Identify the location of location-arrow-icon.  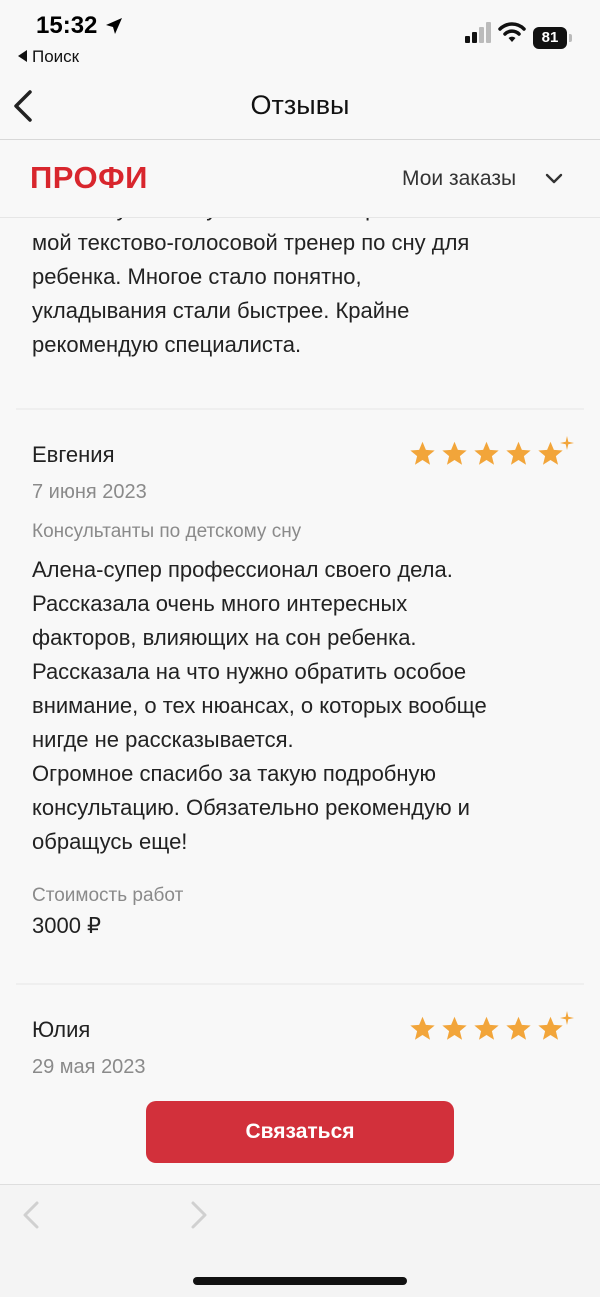
(114, 26).